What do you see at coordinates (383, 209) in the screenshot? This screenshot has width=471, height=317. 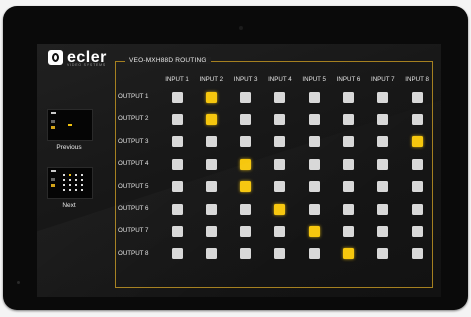 I see `route-button-out6-in7` at bounding box center [383, 209].